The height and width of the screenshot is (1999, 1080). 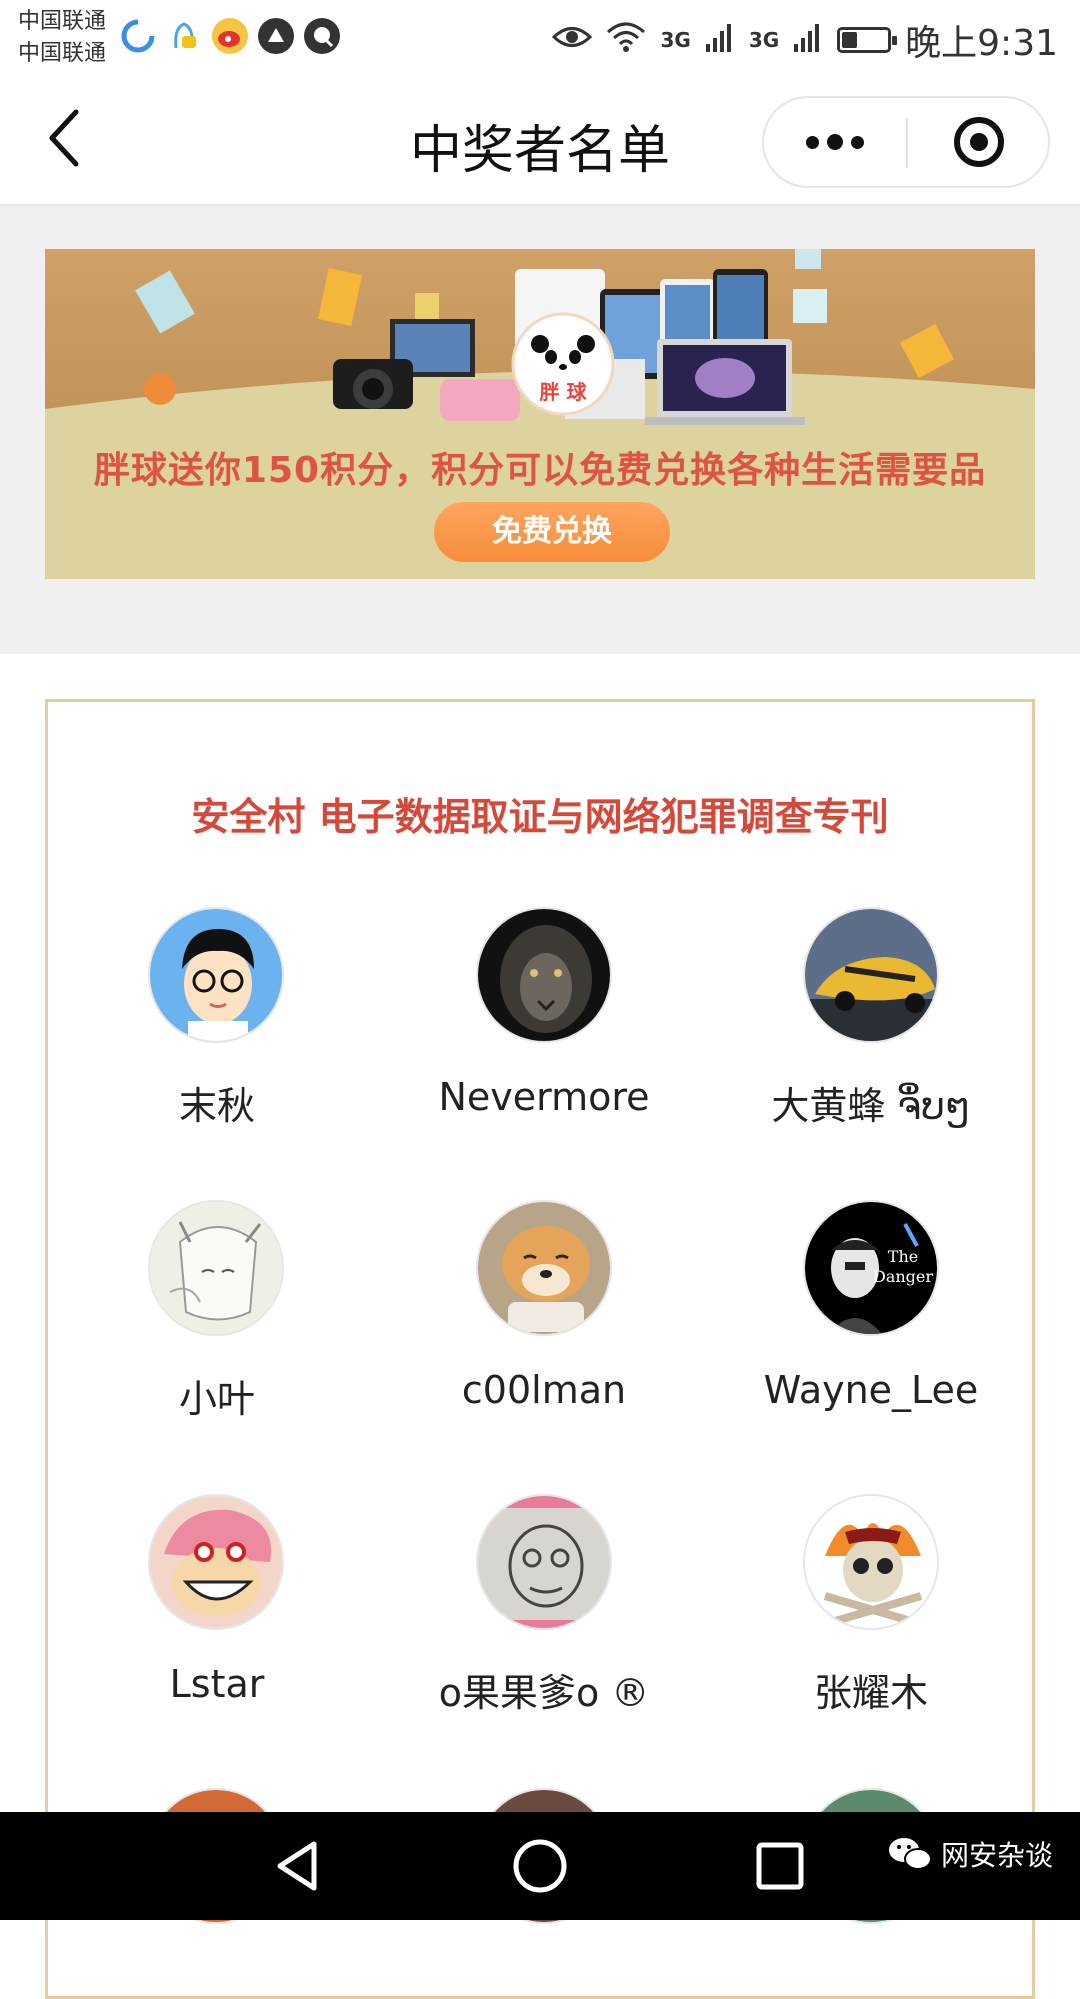 What do you see at coordinates (217, 1684) in the screenshot?
I see `winner-name: Lstar` at bounding box center [217, 1684].